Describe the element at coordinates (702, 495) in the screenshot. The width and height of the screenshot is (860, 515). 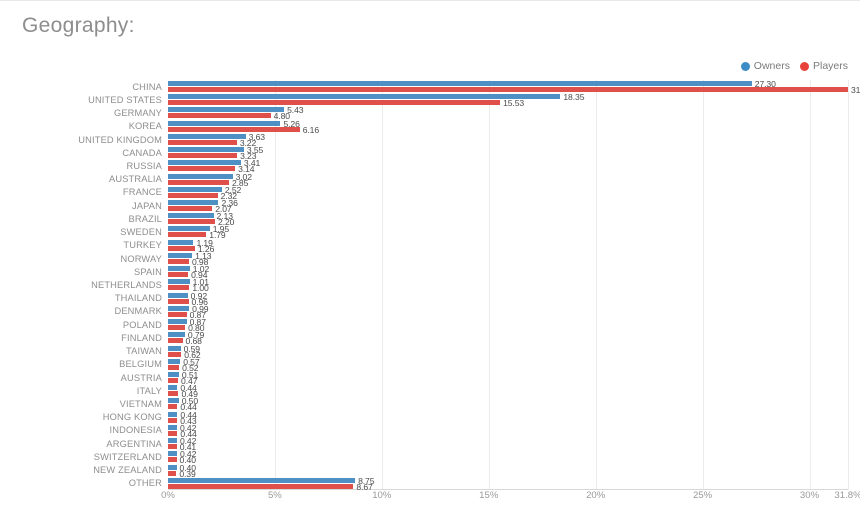
I see `x-axis-tick: 25%` at that location.